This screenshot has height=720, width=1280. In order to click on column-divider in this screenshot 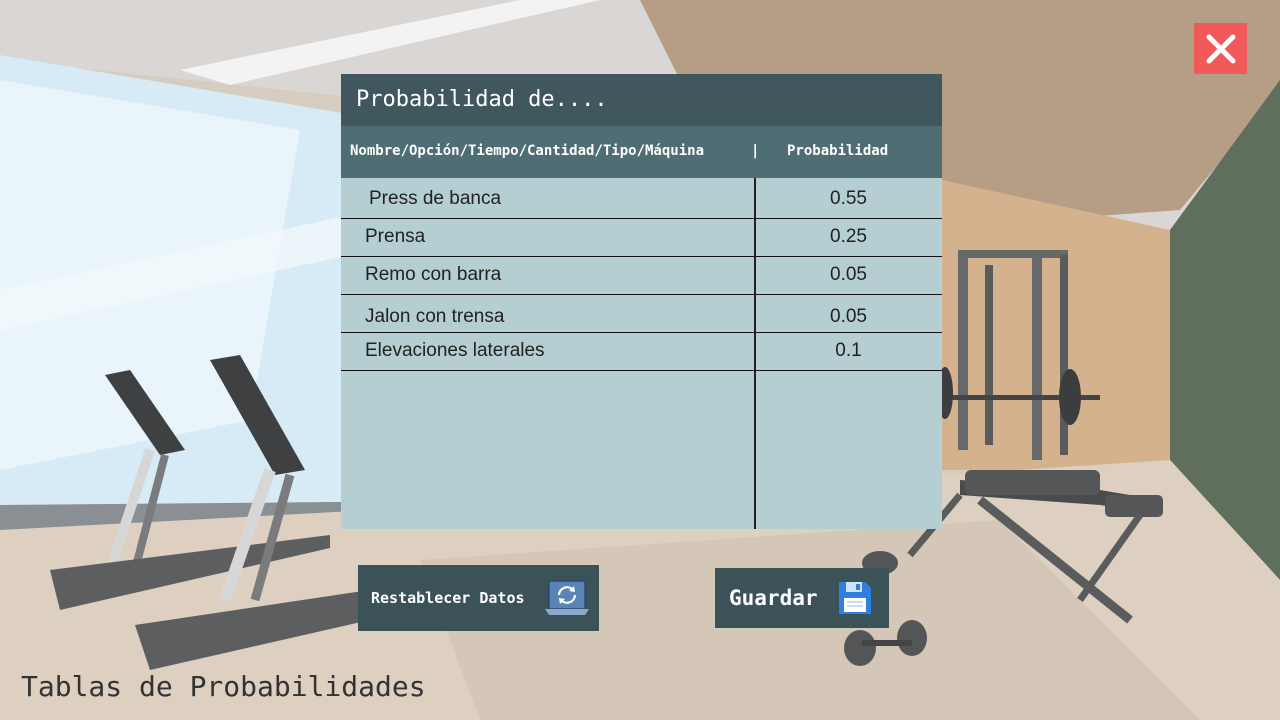, I will do `click(755, 353)`.